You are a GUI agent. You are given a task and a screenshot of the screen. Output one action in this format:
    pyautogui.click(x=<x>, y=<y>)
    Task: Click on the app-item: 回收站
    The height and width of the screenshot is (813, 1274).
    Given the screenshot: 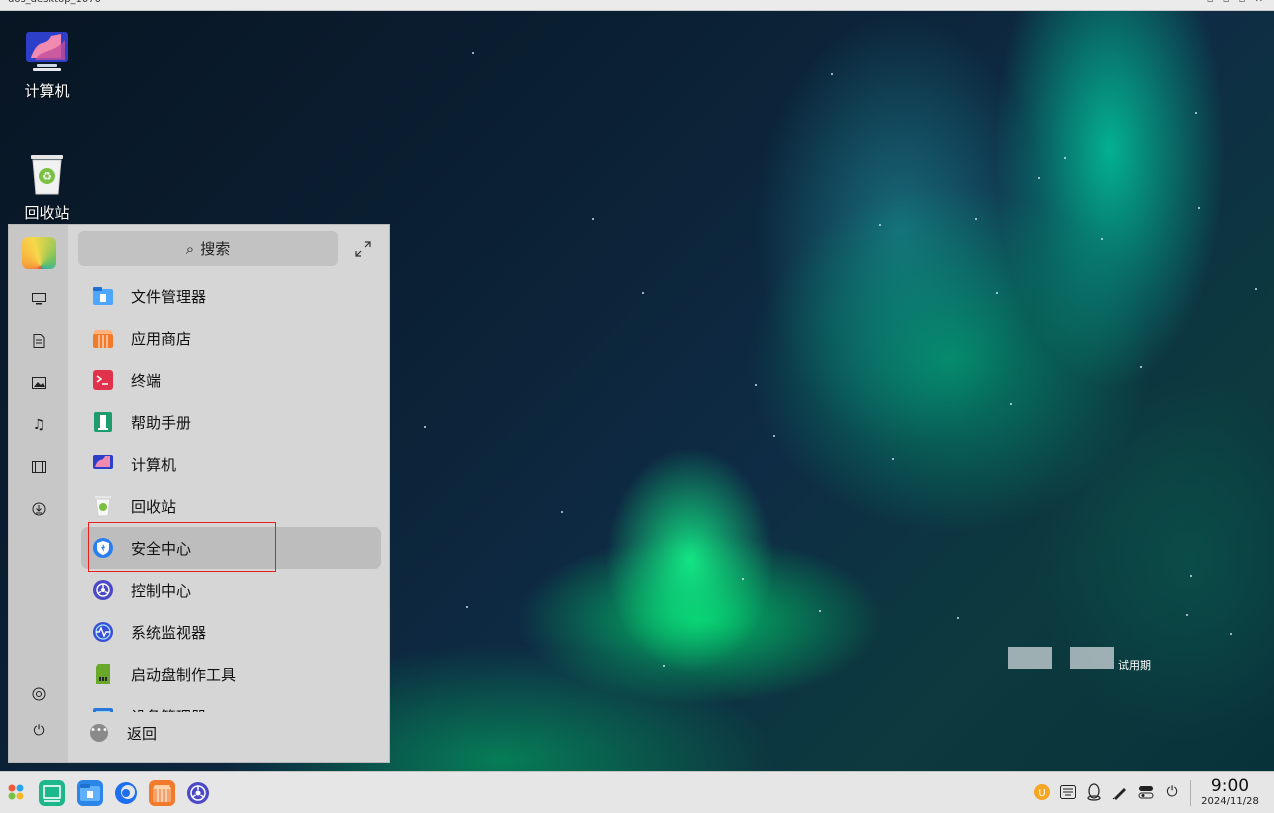 What is the action you would take?
    pyautogui.click(x=231, y=506)
    